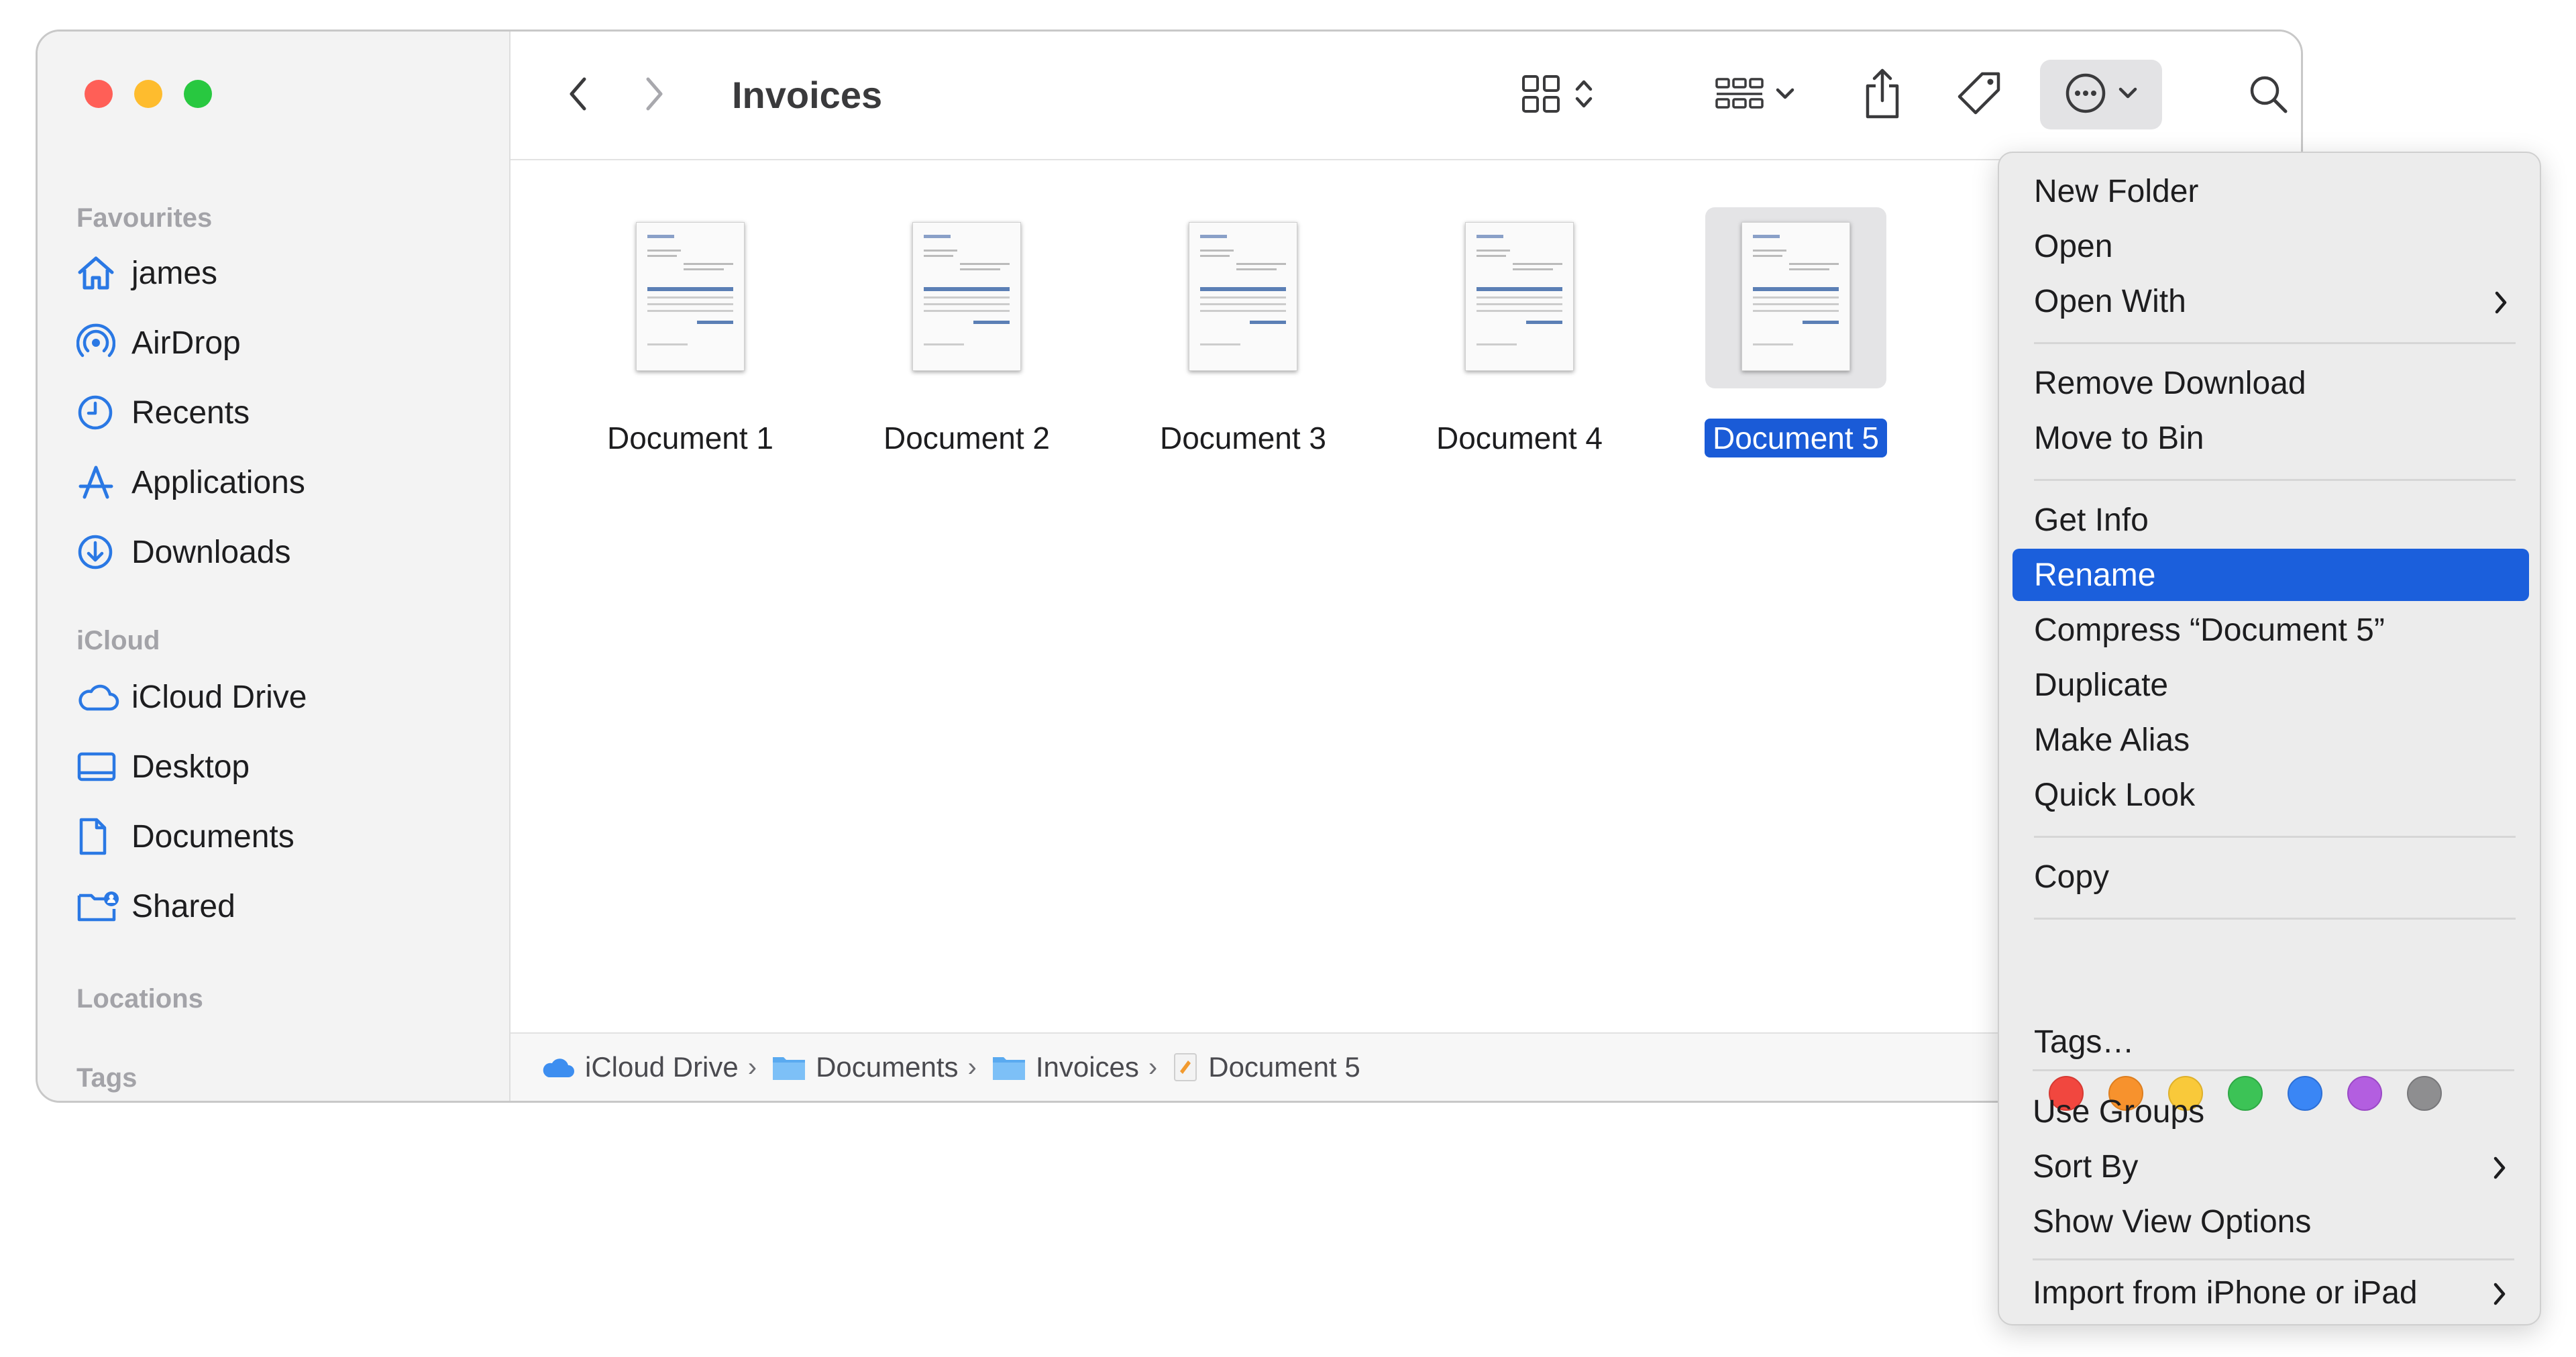 The height and width of the screenshot is (1357, 2576). I want to click on menu-item-use-groups: Use Groups, so click(2269, 1111).